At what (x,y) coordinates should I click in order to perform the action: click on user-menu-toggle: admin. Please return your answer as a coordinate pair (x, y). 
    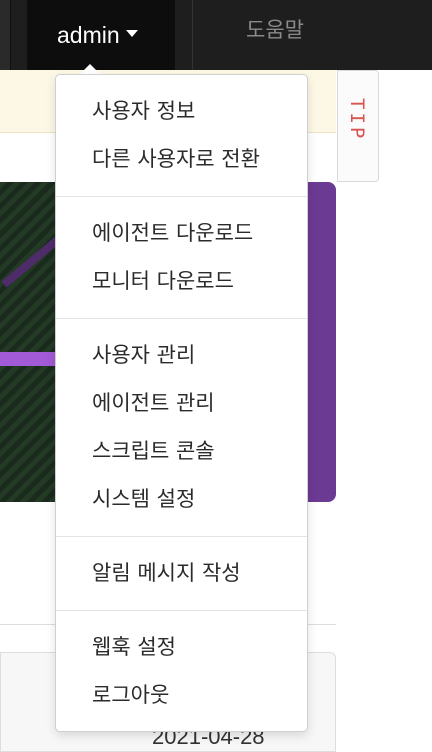
    Looking at the image, I should click on (101, 35).